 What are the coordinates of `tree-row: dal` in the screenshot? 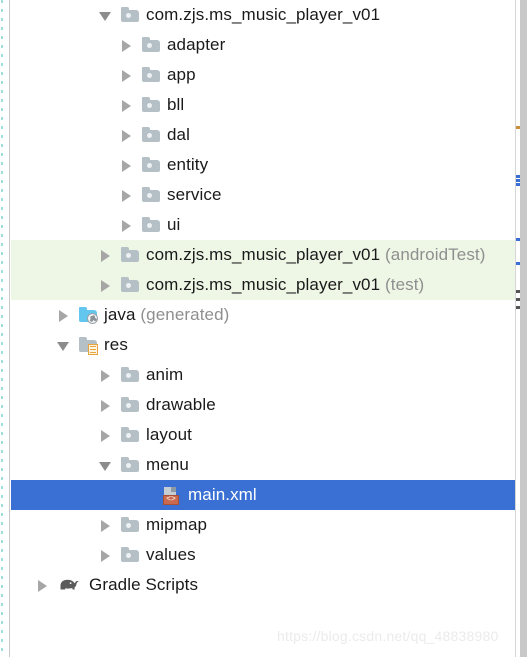 It's located at (263, 135).